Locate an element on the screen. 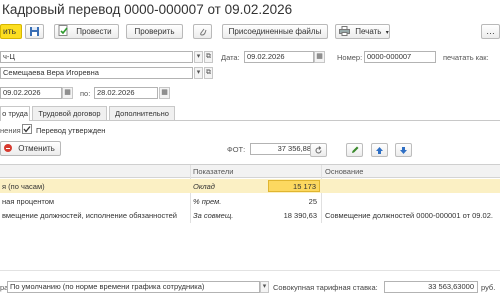 The image size is (500, 300). paperclip-icon is located at coordinates (203, 32).